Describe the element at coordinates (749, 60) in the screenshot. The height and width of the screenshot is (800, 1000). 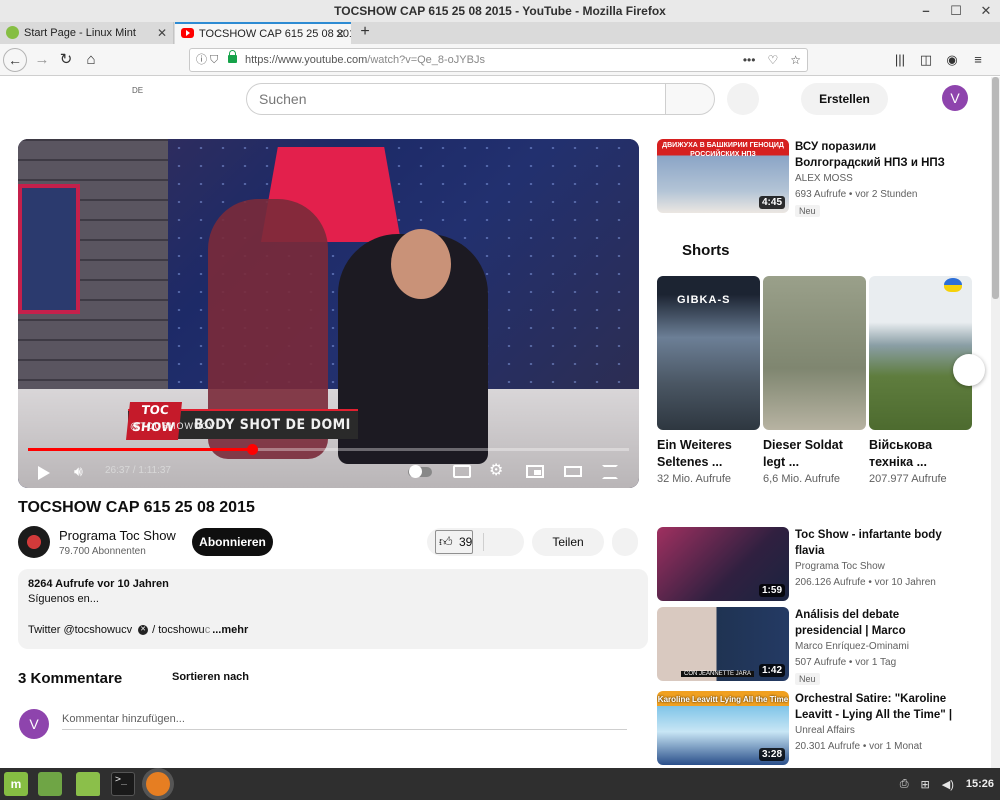
I see `page-actions-icon: •••` at that location.